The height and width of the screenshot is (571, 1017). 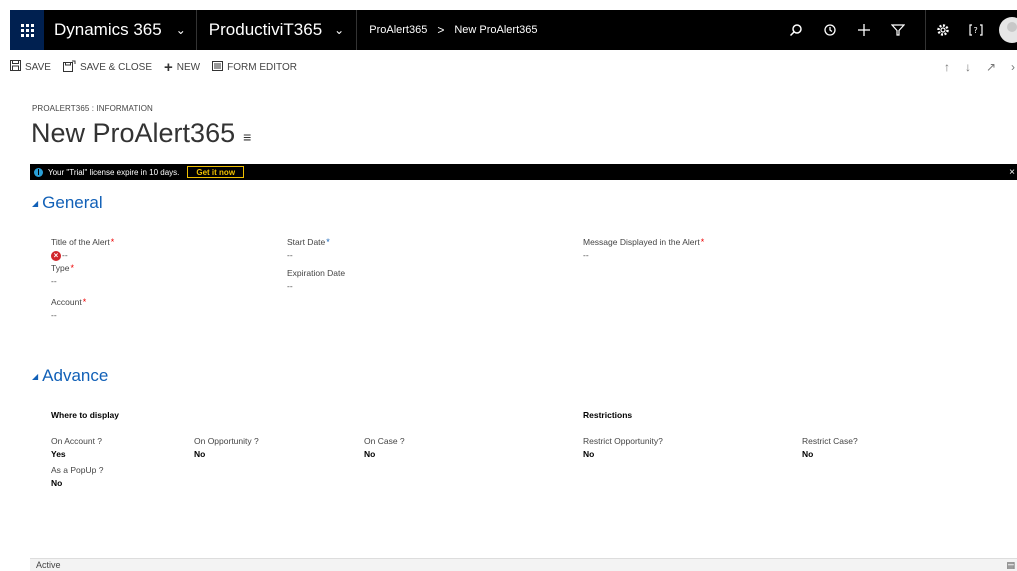 What do you see at coordinates (369, 454) in the screenshot?
I see `on-case-field: No` at bounding box center [369, 454].